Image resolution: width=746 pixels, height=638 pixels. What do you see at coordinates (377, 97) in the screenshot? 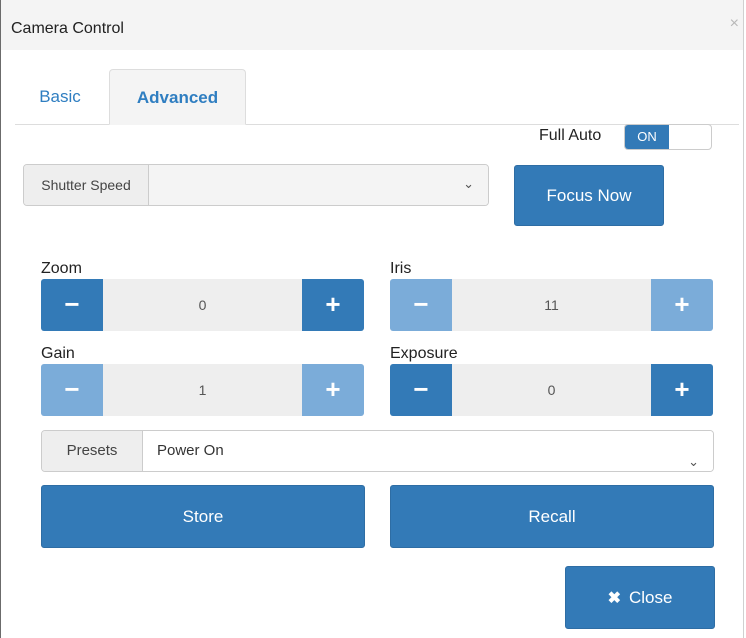
I see `tab-bar: Basic Advanced` at bounding box center [377, 97].